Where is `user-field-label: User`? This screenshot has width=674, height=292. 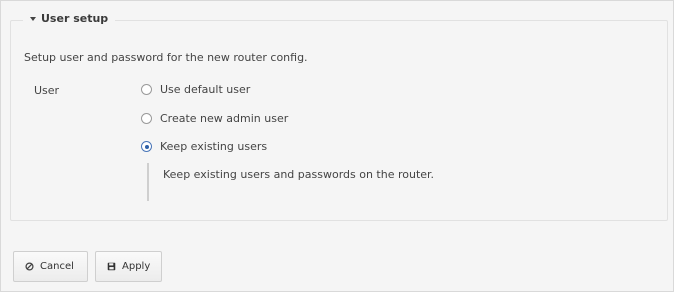 user-field-label: User is located at coordinates (47, 90).